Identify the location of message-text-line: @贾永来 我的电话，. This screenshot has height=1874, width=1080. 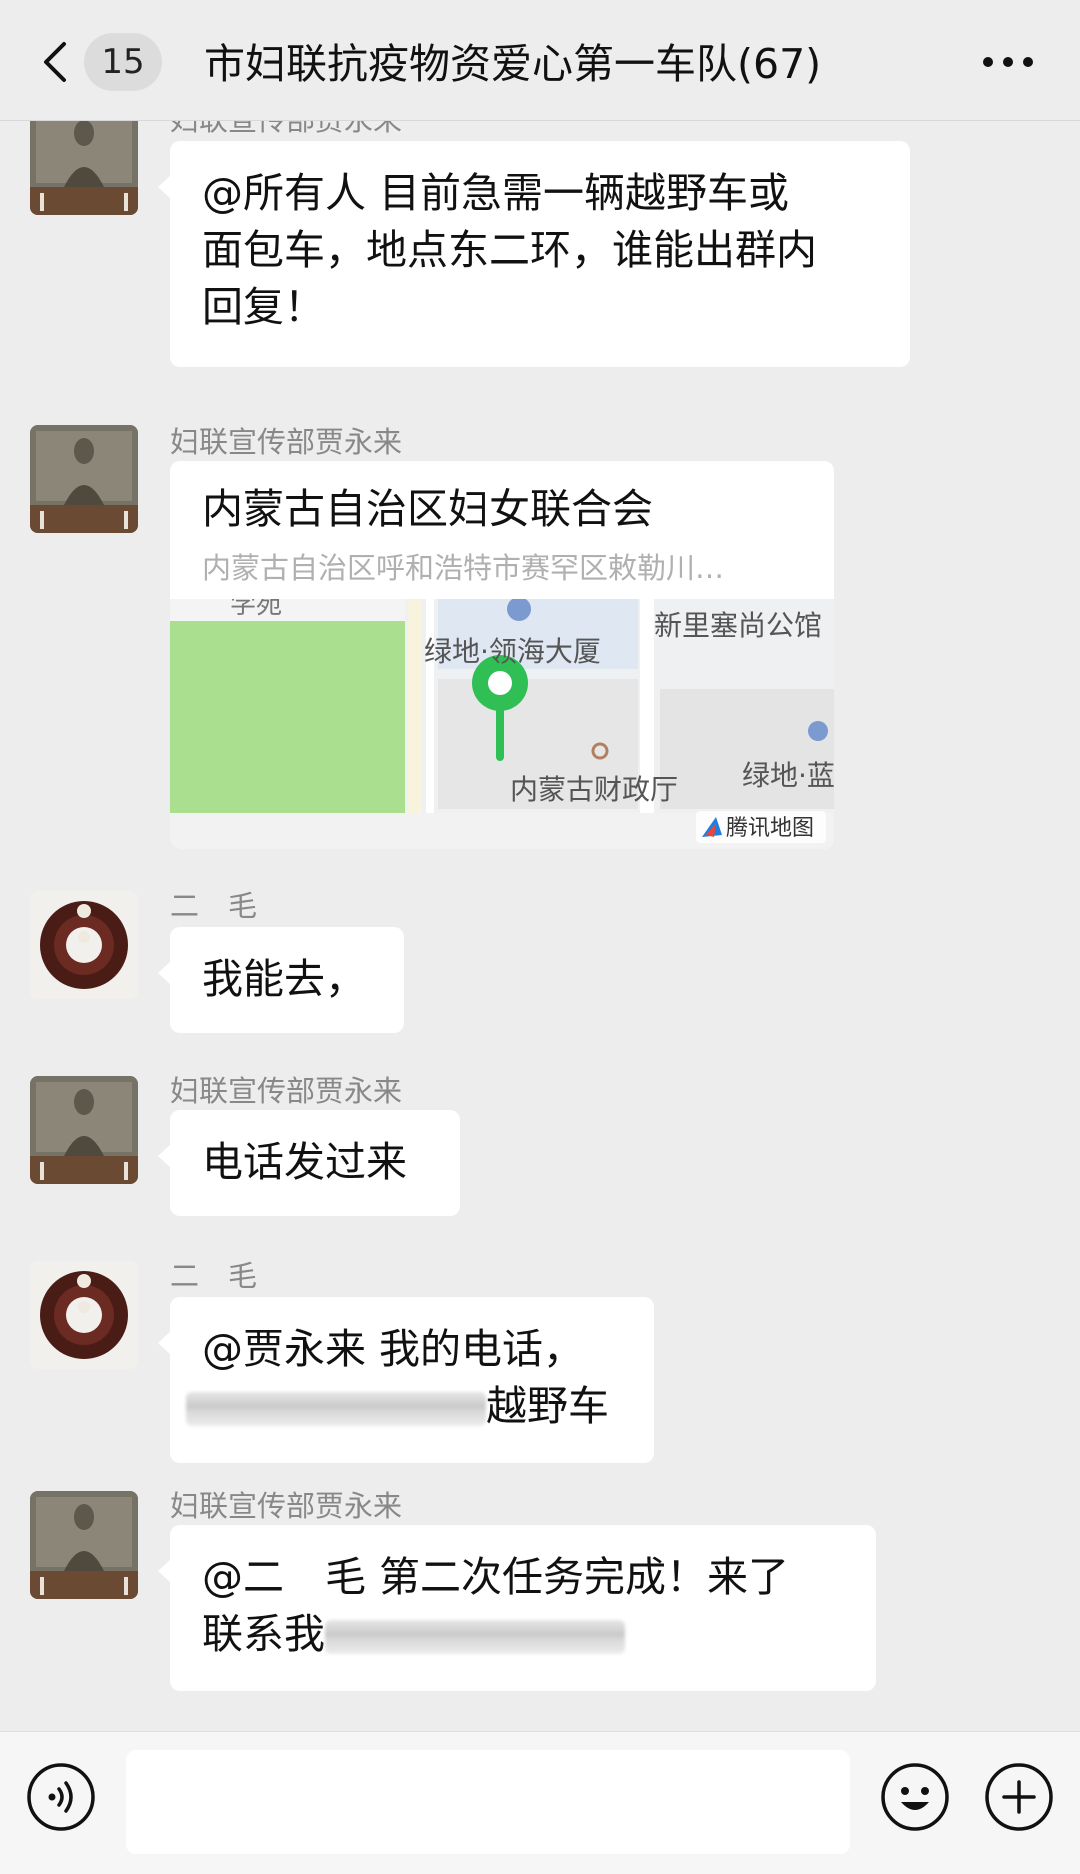
(393, 1349).